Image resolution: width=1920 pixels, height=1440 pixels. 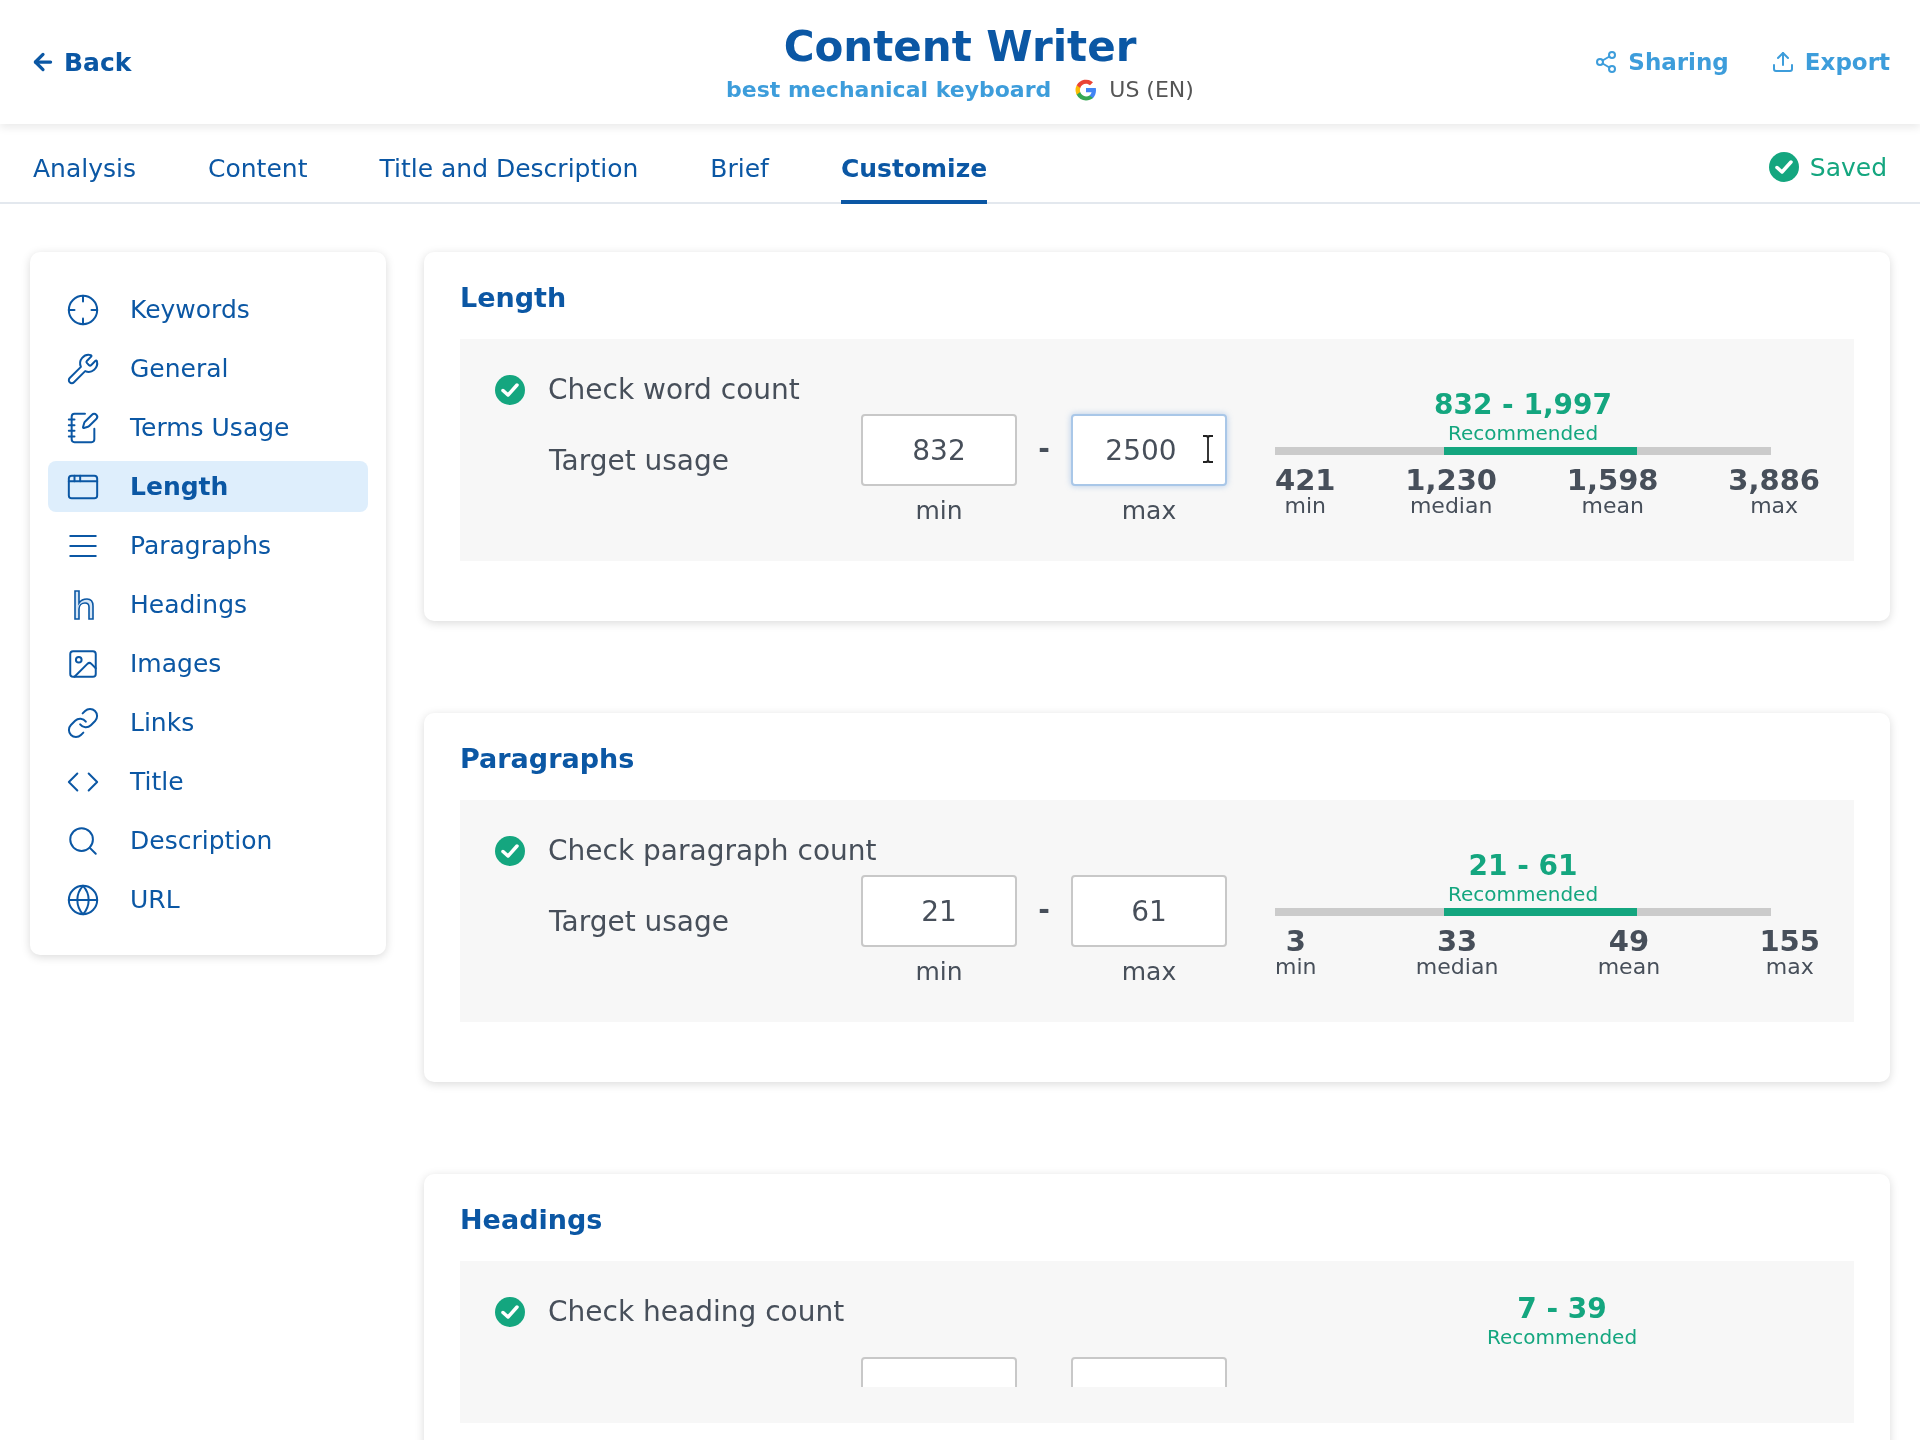 I want to click on check-label: Check paragraph count, so click(x=712, y=850).